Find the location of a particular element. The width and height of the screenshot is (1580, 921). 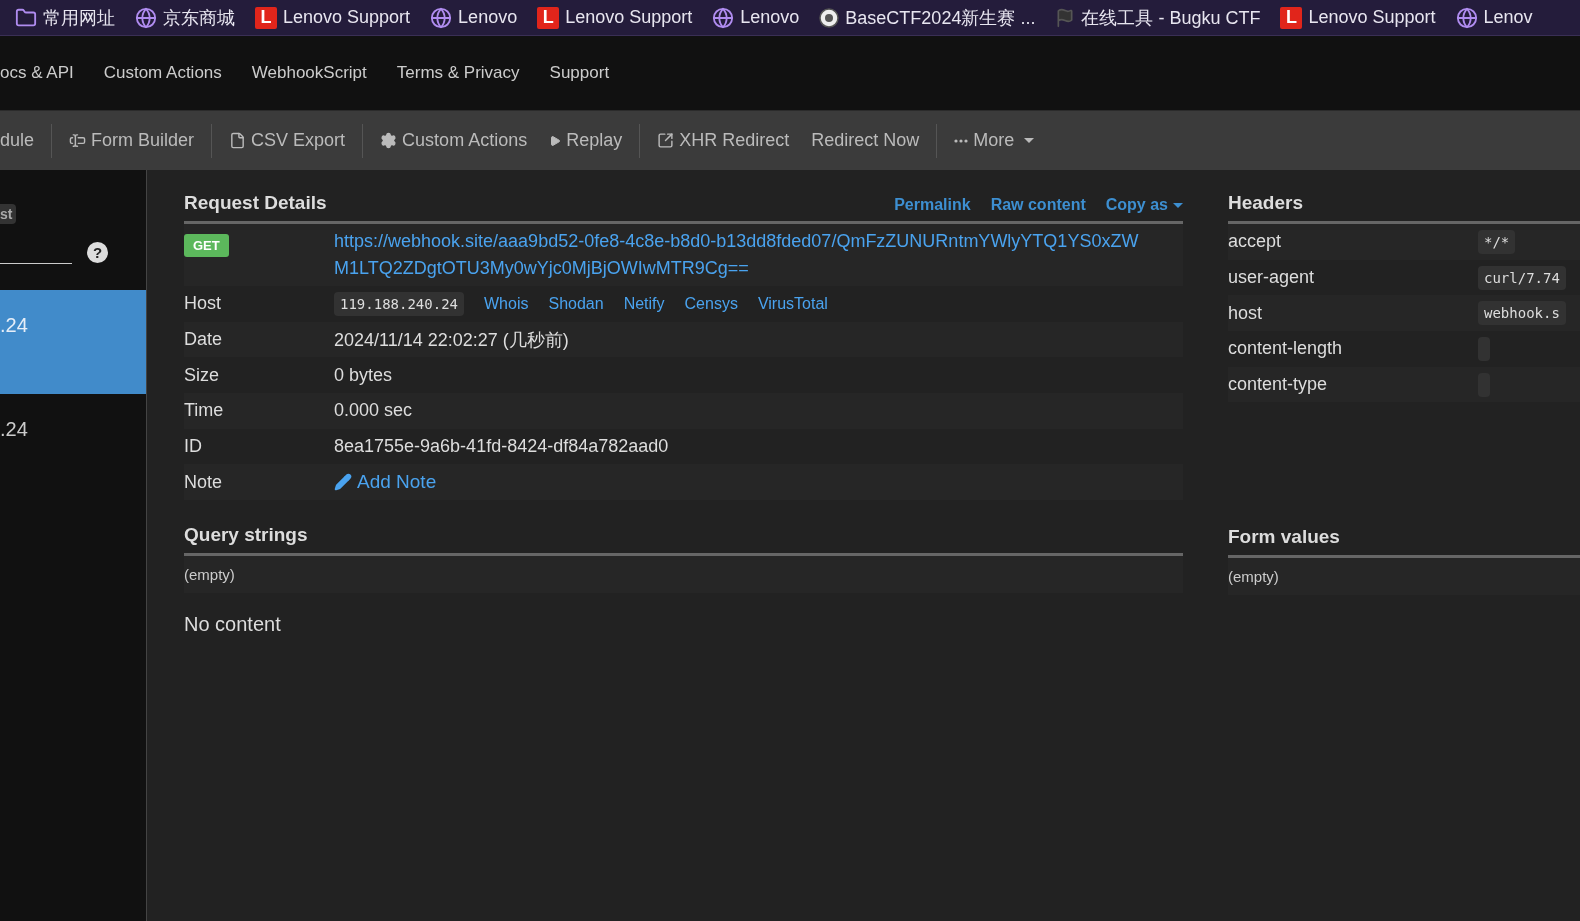

bookmark: 在线工具 - Bugku CTF is located at coordinates (1158, 17).